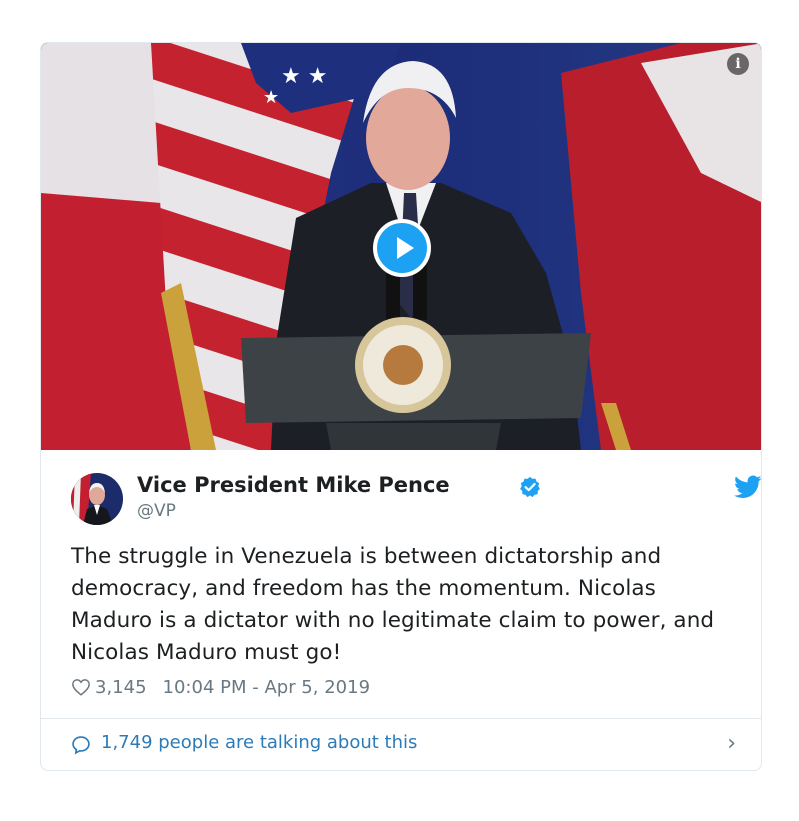 The image size is (799, 821). I want to click on tweet-meta: 3,145 10:04 PM - Apr 5, 2019, so click(220, 687).